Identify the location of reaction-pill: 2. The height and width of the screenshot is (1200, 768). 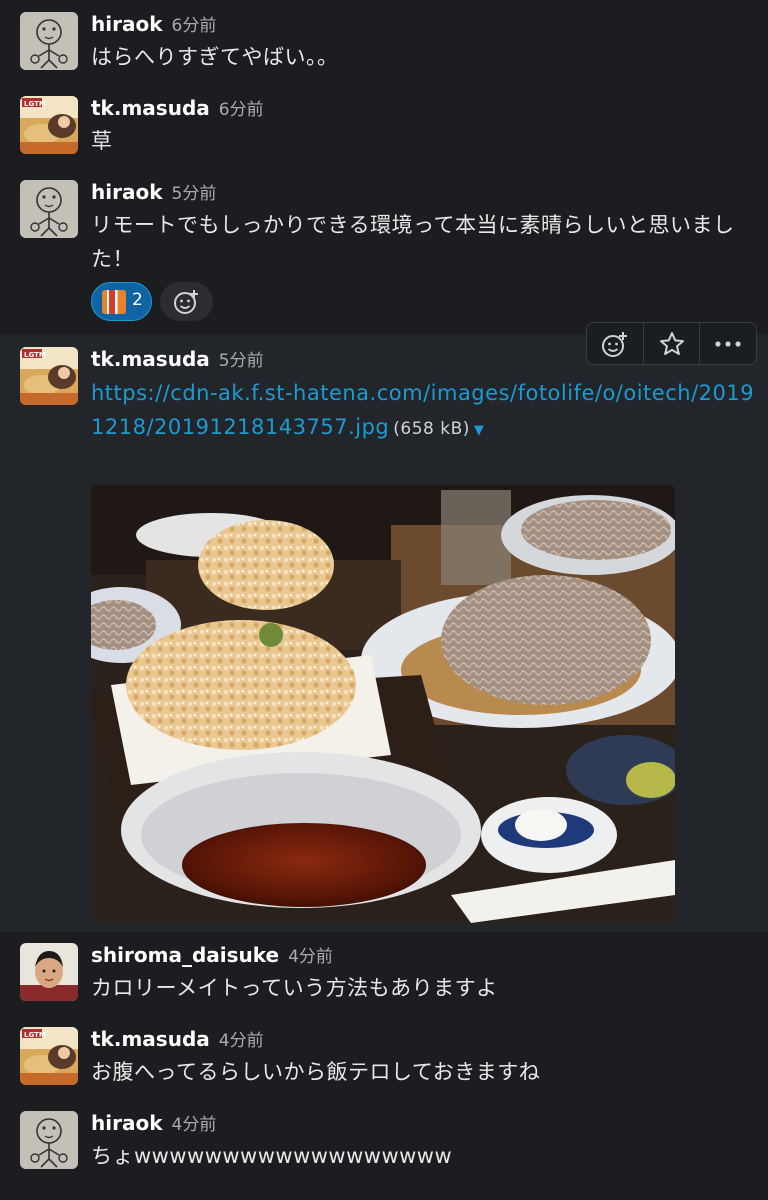
(121, 301).